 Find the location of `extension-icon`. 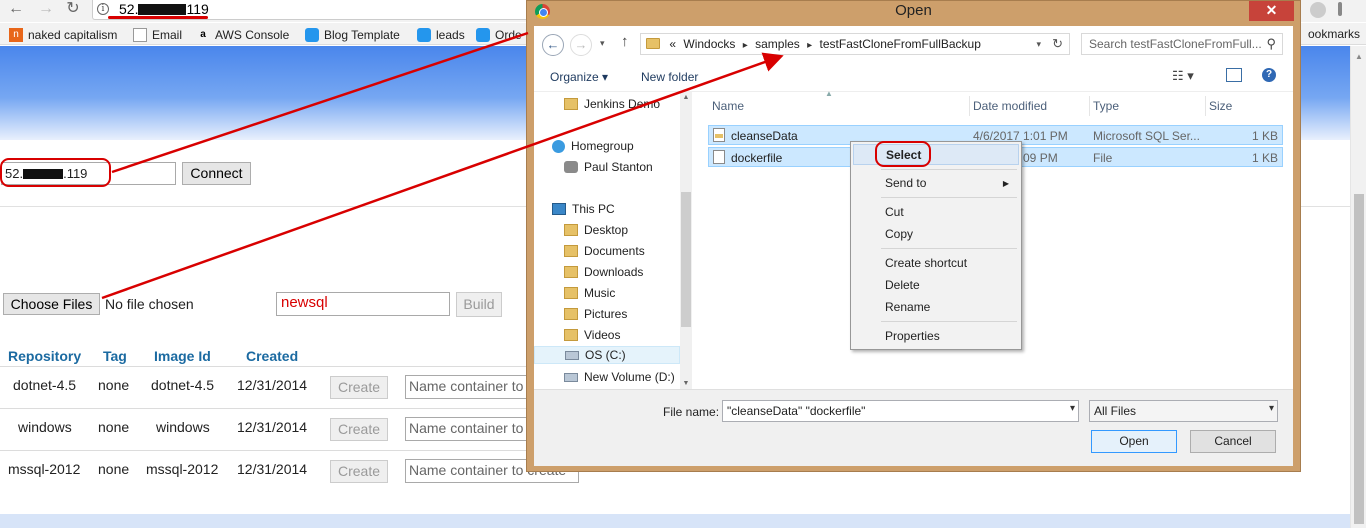

extension-icon is located at coordinates (1318, 10).